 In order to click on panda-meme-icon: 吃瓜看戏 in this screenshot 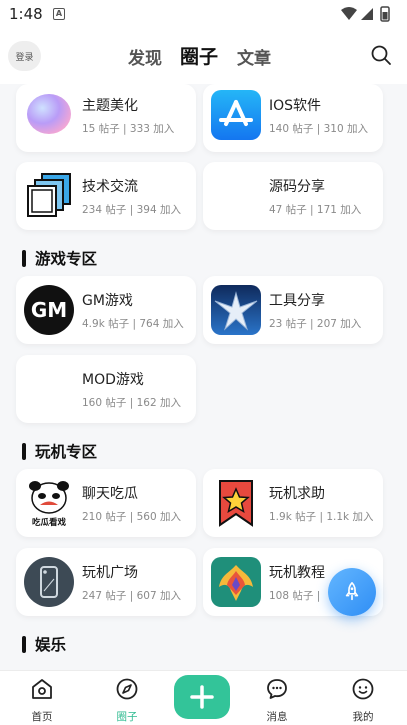, I will do `click(49, 503)`.